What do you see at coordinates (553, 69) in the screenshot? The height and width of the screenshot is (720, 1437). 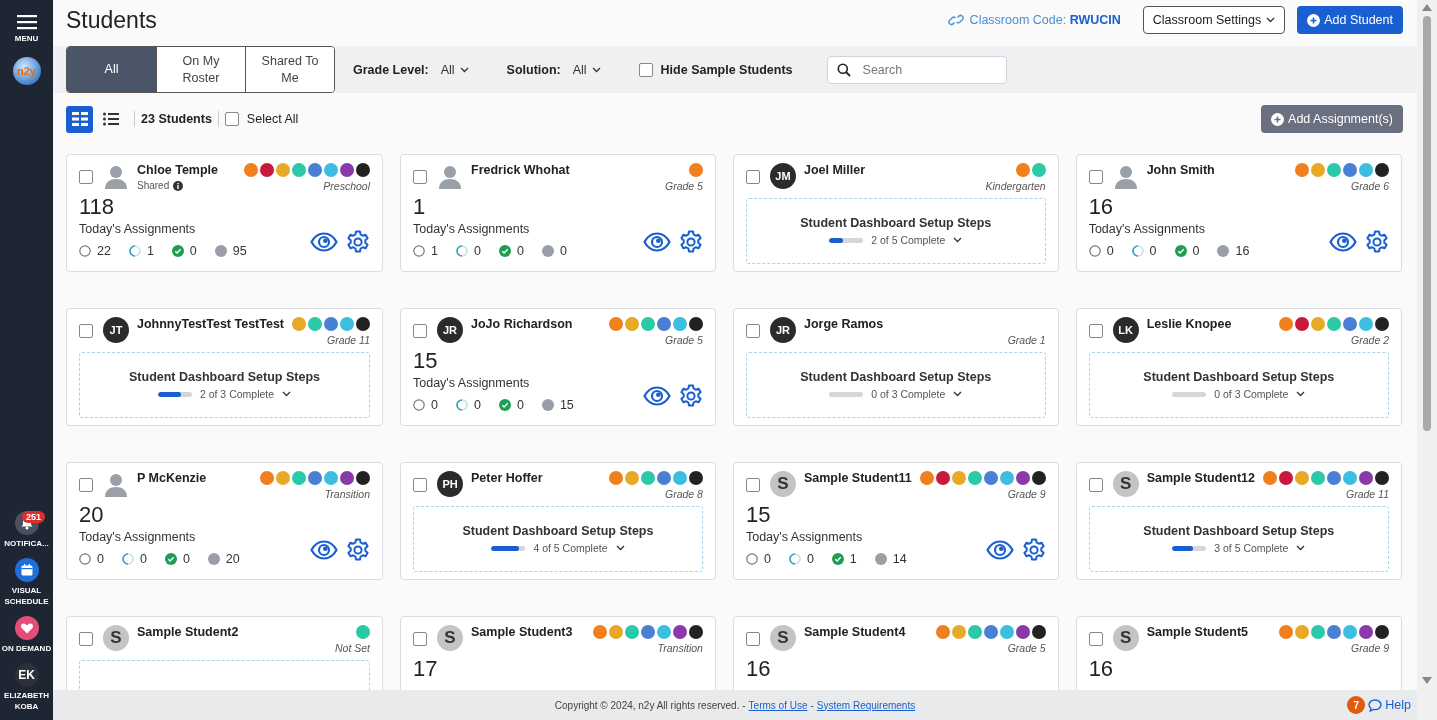 I see `filter-dropdown: Solution: All` at bounding box center [553, 69].